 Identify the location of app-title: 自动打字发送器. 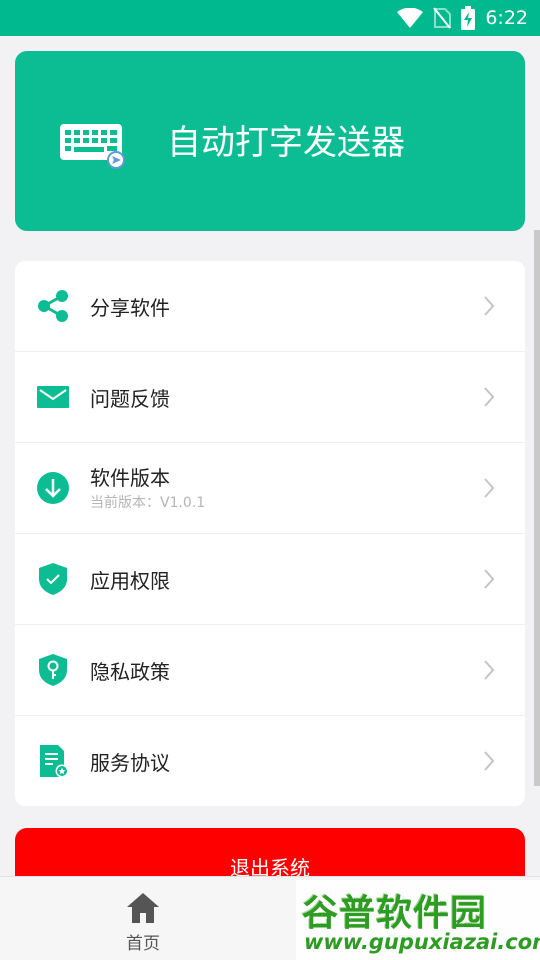
(286, 143).